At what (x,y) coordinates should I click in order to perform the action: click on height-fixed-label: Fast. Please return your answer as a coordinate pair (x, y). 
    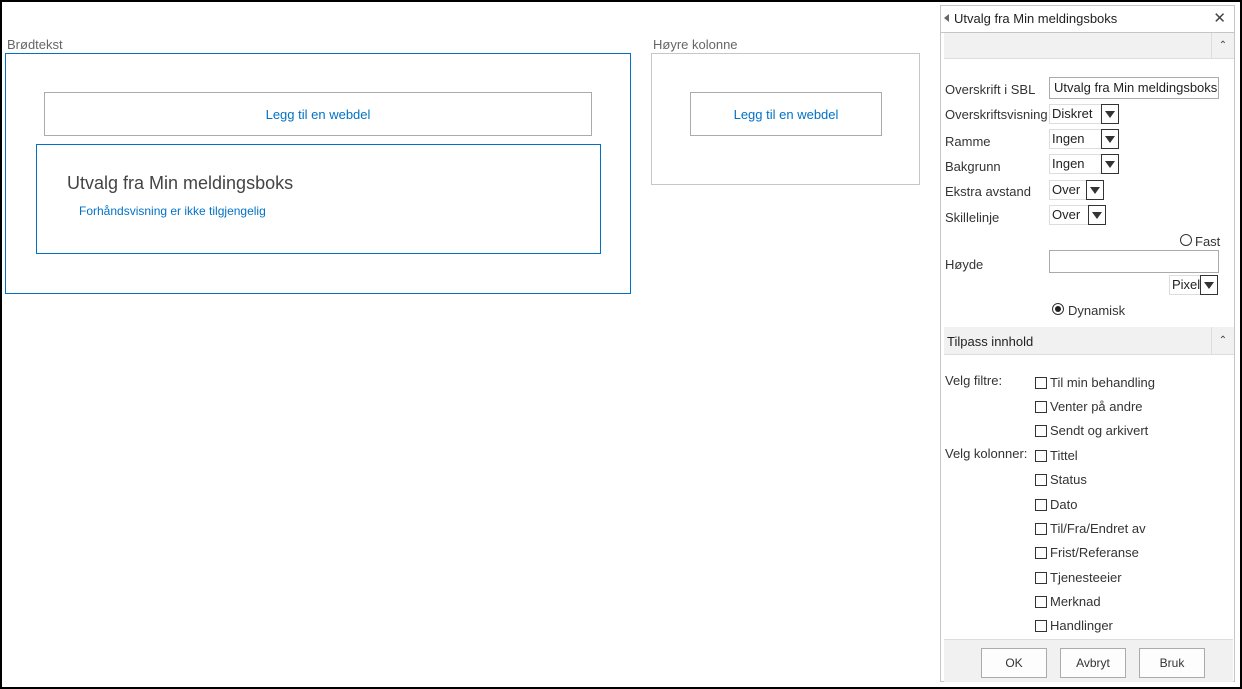
    Looking at the image, I should click on (1208, 241).